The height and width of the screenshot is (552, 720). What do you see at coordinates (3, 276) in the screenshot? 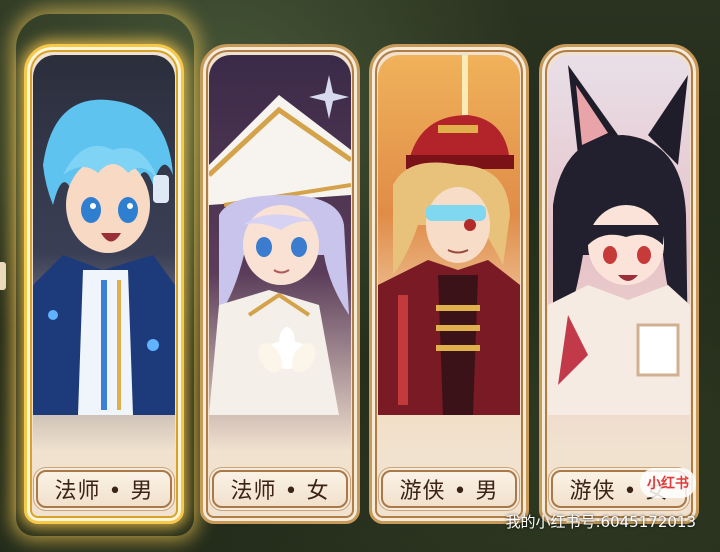
I see `left-scroll-handle` at bounding box center [3, 276].